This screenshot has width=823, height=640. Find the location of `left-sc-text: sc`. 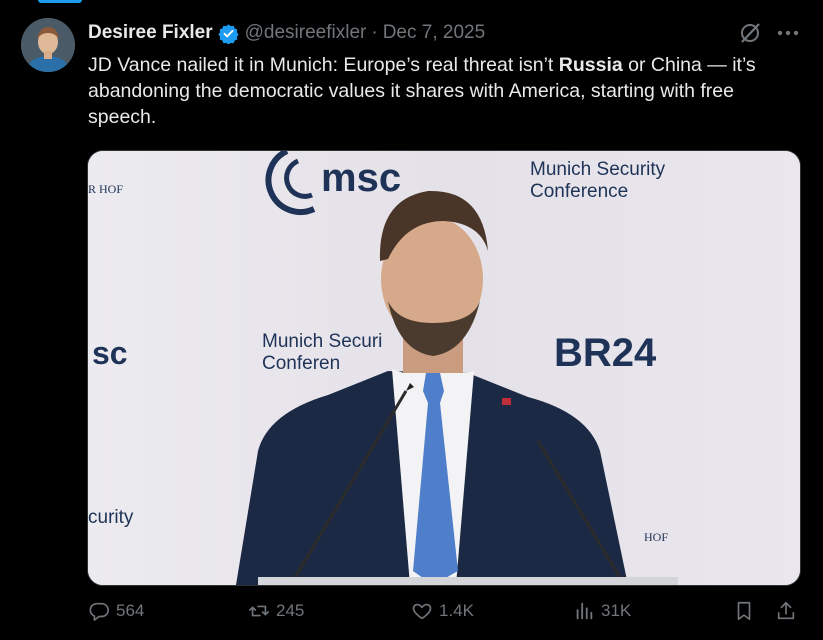

left-sc-text: sc is located at coordinates (110, 353).